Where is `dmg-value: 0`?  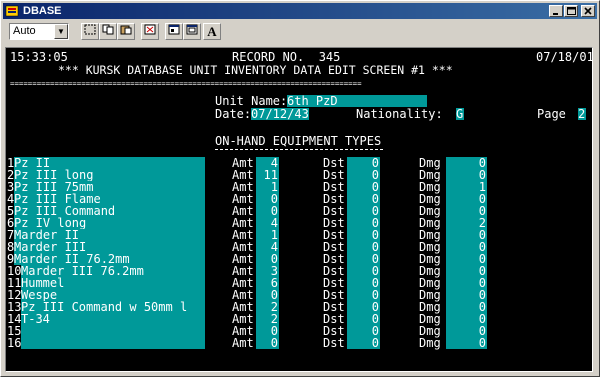 dmg-value: 0 is located at coordinates (482, 343).